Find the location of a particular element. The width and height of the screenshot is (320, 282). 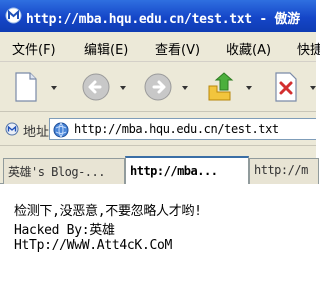

tab-third: http://m is located at coordinates (284, 171).